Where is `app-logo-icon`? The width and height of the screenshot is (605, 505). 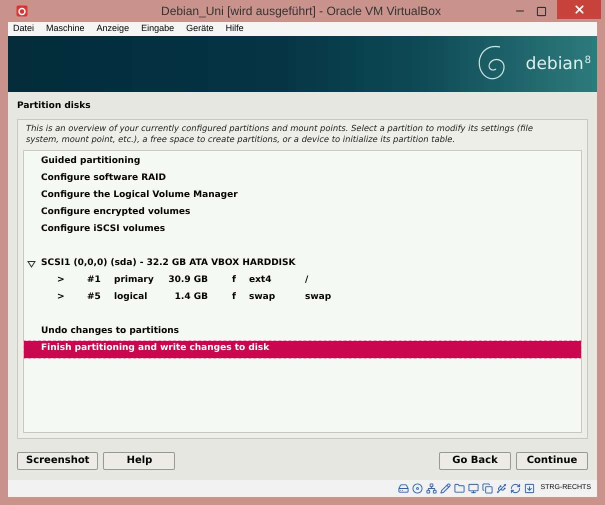 app-logo-icon is located at coordinates (22, 11).